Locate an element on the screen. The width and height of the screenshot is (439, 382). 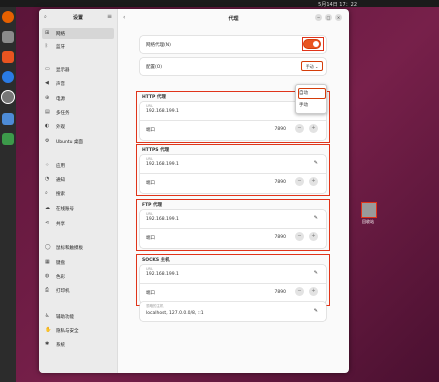
sidebar-item: ♿ 辅助功能 is located at coordinates (78, 316).